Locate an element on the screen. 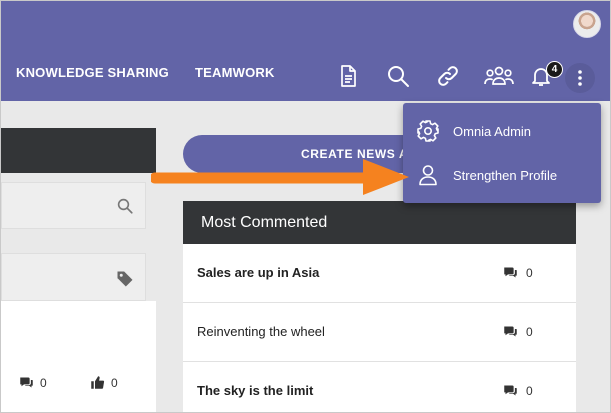 This screenshot has width=611, height=413. list-item: The sky is the limit 0 is located at coordinates (379, 387).